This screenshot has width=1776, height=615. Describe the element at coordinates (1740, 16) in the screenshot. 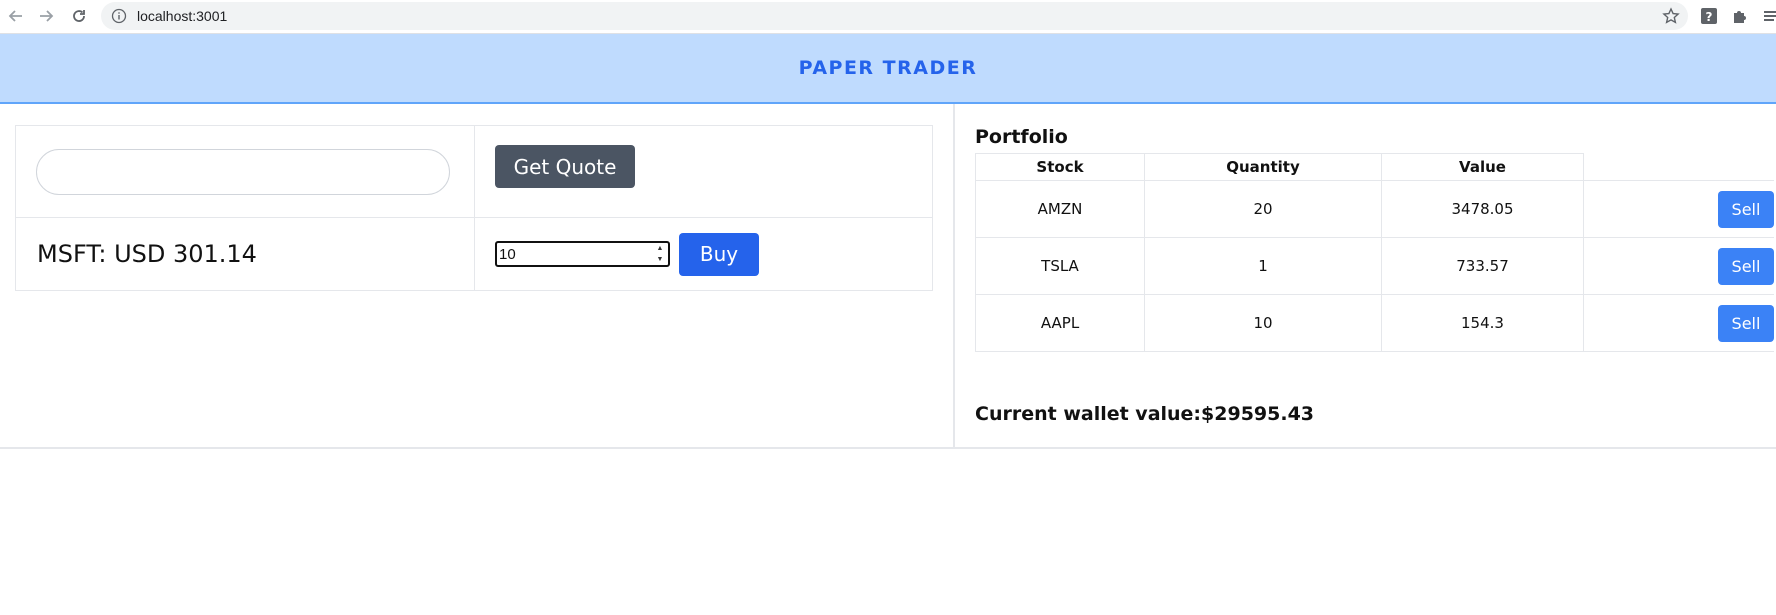

I see `puzzle-icon` at that location.